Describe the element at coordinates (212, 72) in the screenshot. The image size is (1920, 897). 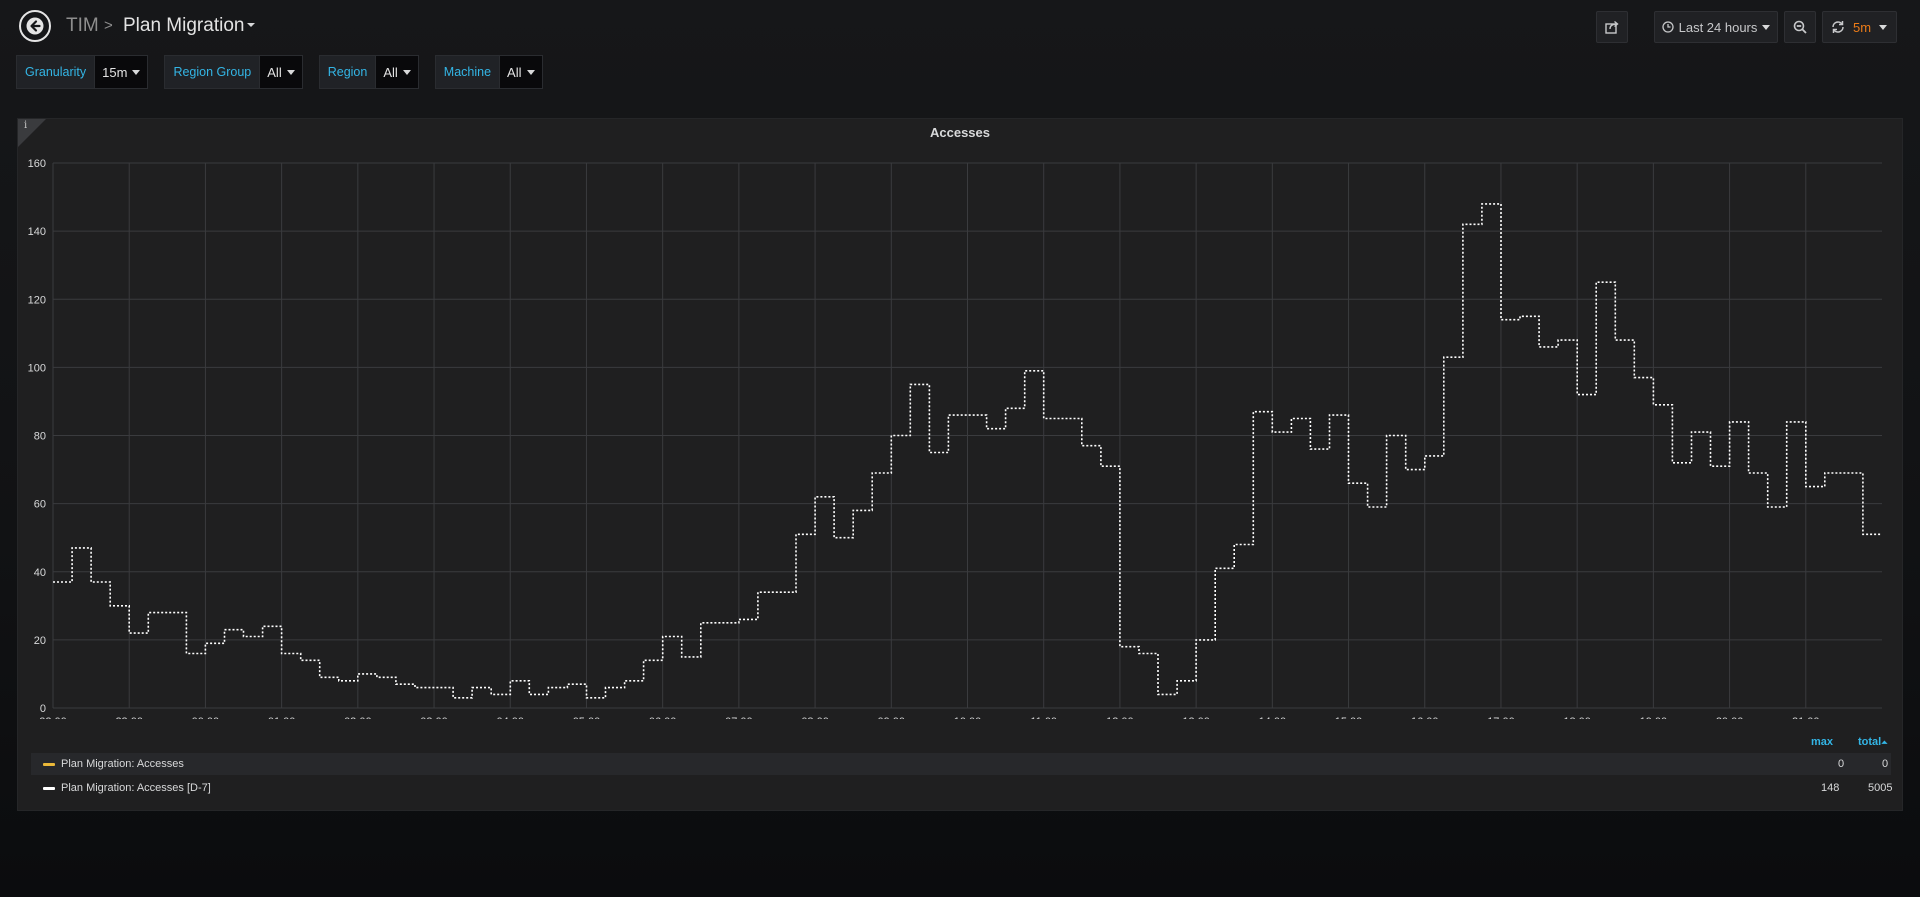
I see `variable-label: Region Group` at that location.